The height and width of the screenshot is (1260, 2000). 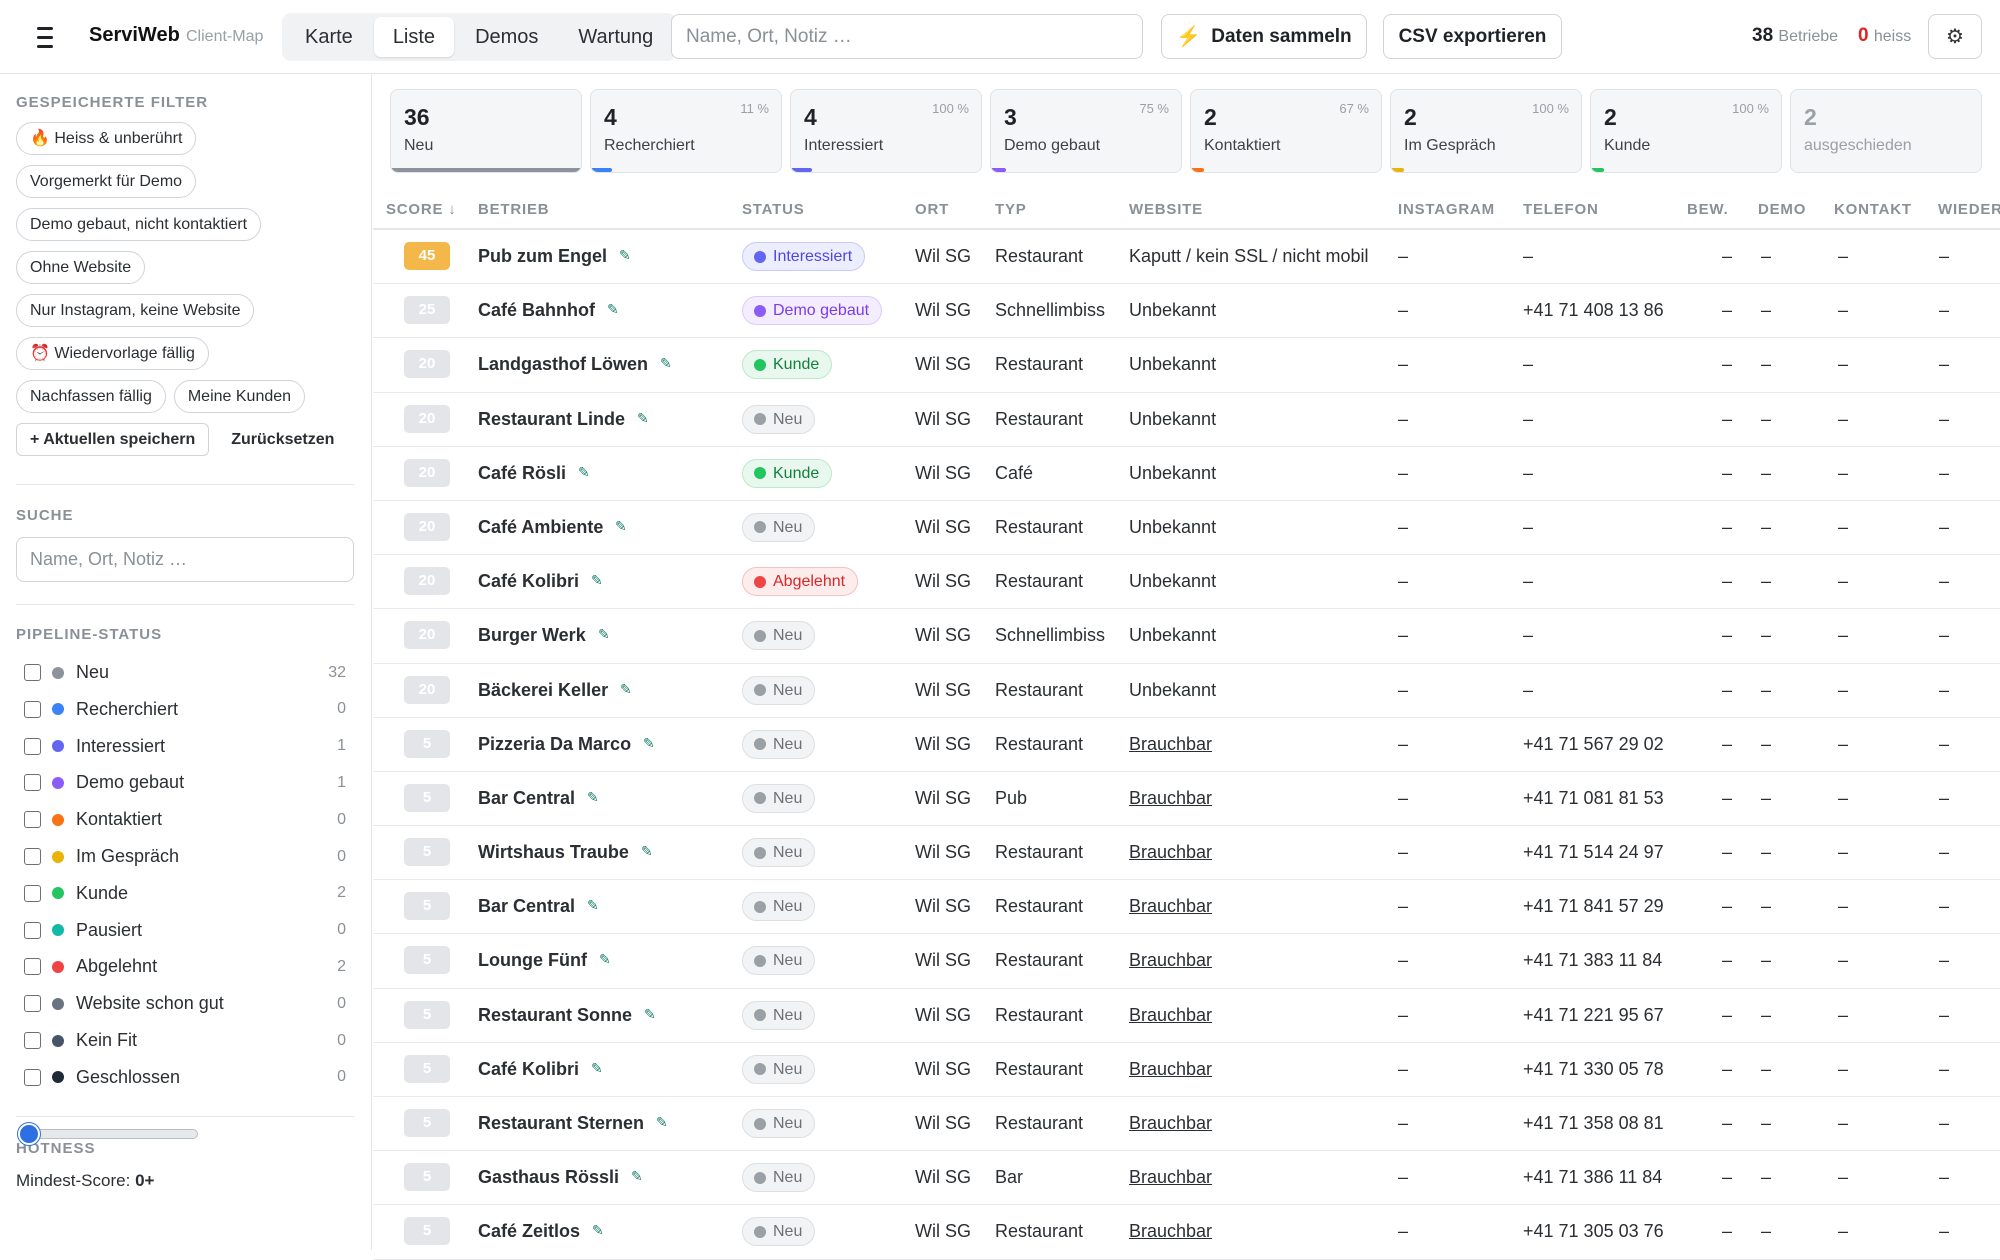 I want to click on slider-handle, so click(x=29, y=1134).